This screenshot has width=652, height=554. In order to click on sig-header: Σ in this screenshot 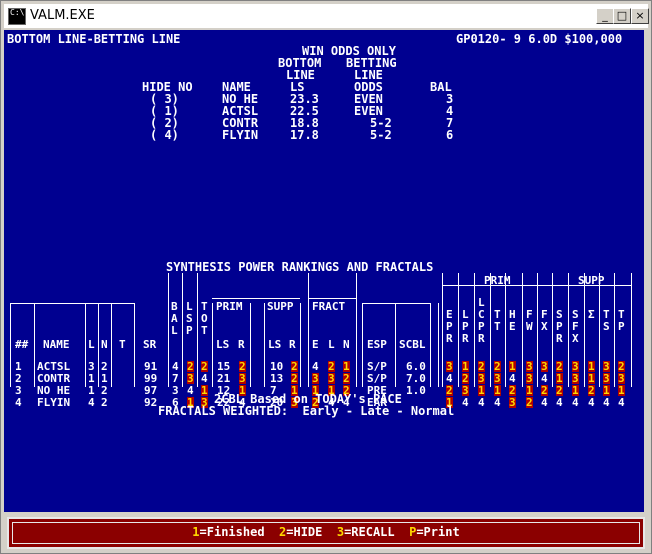, I will do `click(591, 314)`.